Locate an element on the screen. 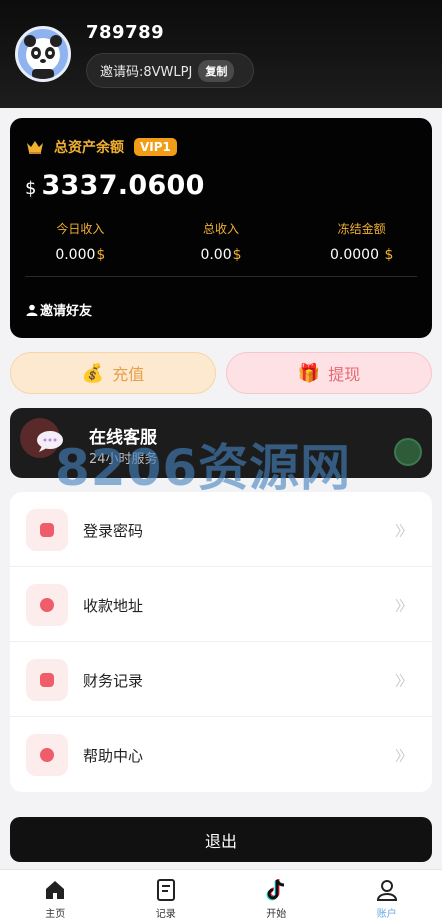 The image size is (442, 922). balance-amount: 3337.0600 is located at coordinates (123, 185).